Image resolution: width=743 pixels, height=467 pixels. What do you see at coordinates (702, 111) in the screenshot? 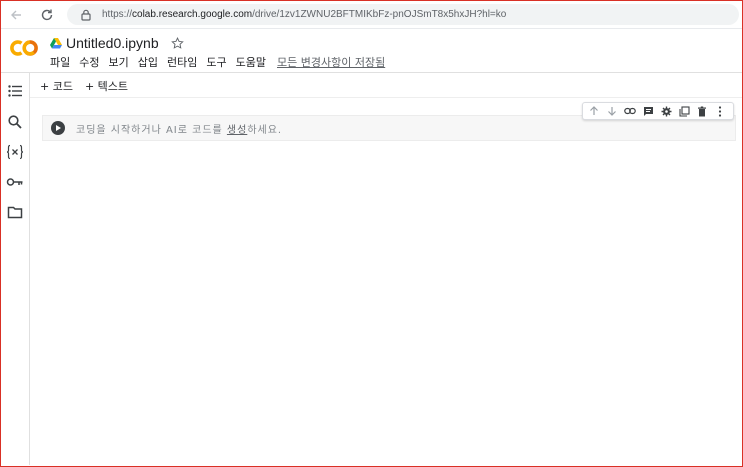
I see `delete-icon` at bounding box center [702, 111].